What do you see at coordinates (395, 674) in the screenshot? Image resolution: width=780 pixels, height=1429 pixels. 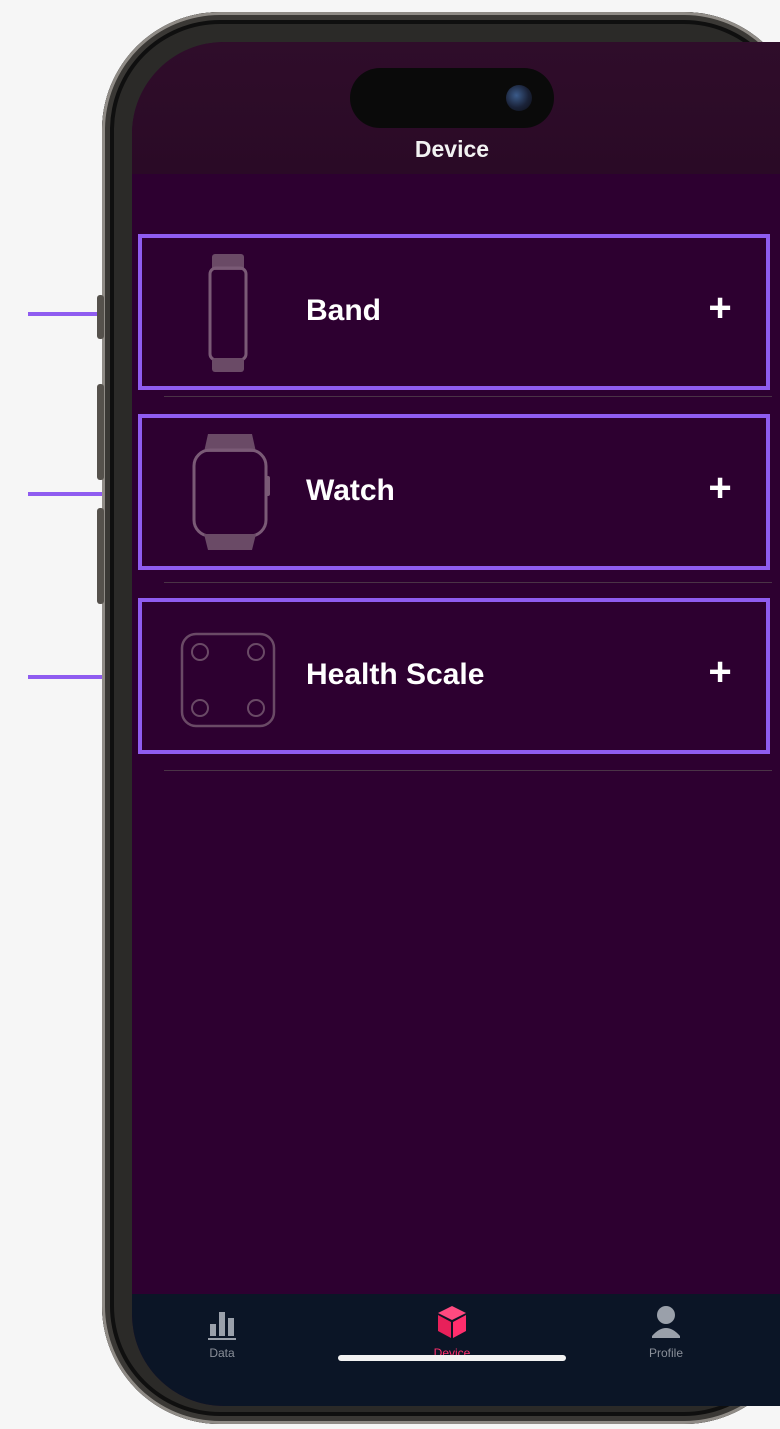 I see `device-label-health-scale: Health Scale` at bounding box center [395, 674].